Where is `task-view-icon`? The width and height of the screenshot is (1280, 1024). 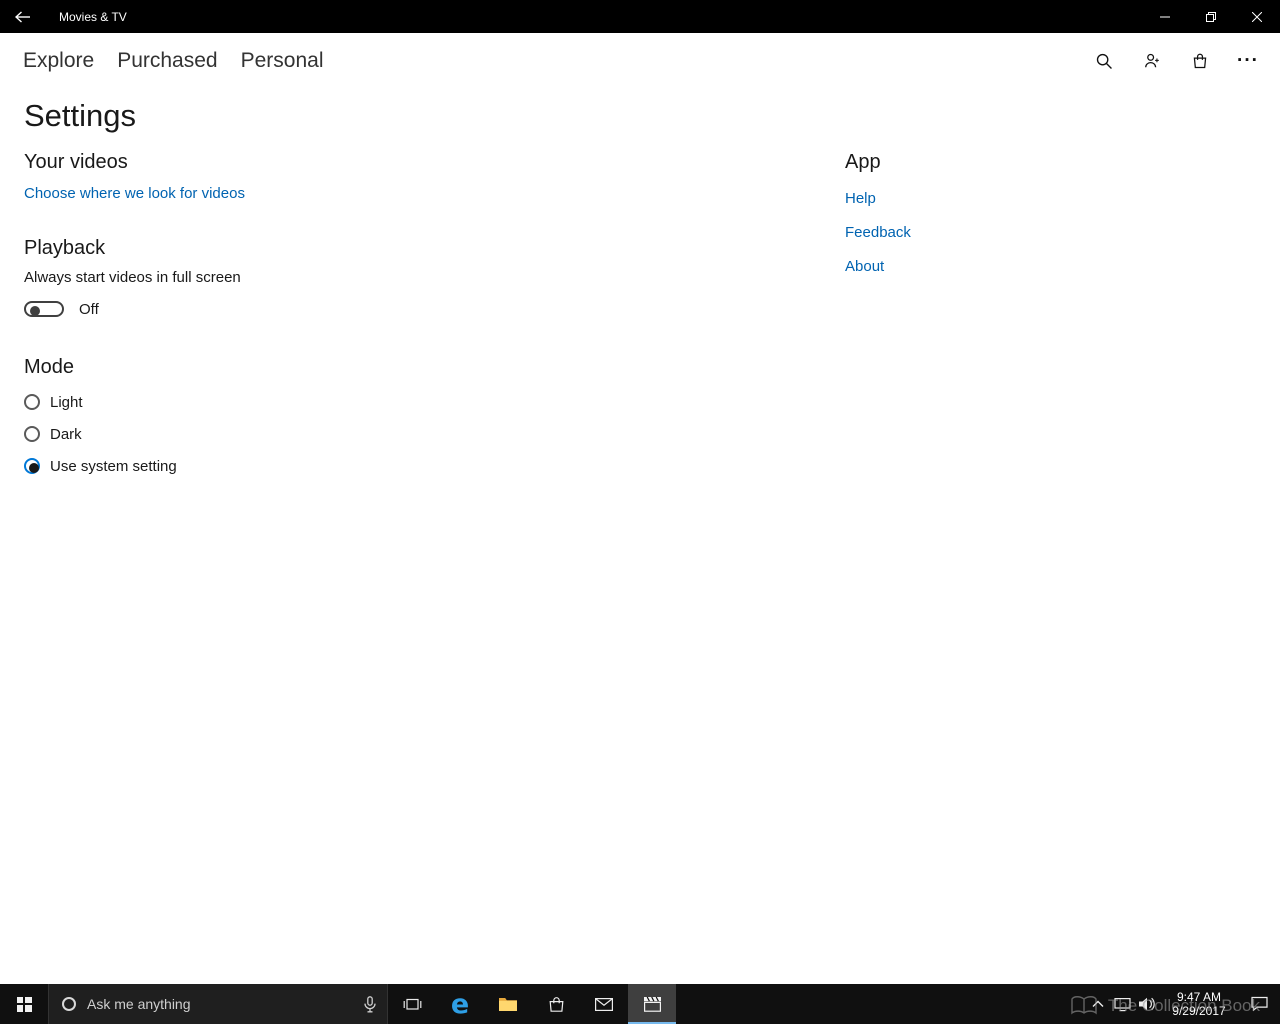 task-view-icon is located at coordinates (412, 1004).